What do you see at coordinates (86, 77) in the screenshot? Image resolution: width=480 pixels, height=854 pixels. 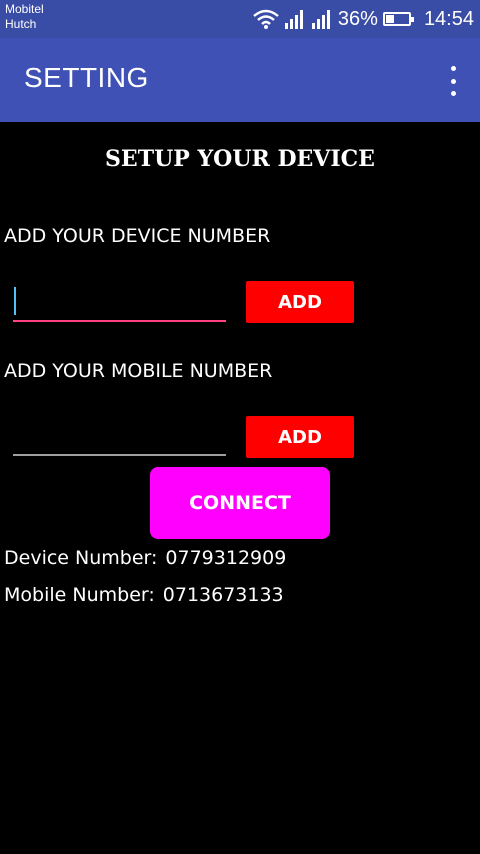 I see `app-title: SETTING` at bounding box center [86, 77].